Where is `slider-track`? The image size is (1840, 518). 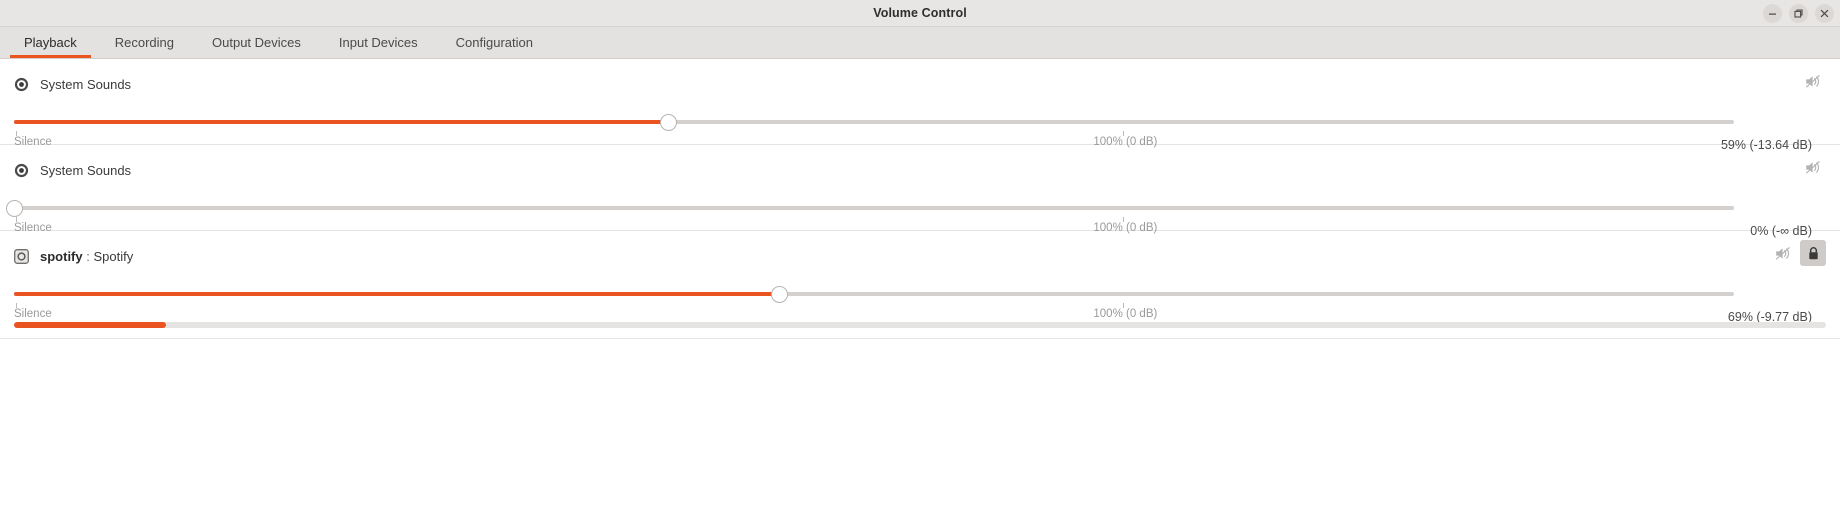 slider-track is located at coordinates (874, 208).